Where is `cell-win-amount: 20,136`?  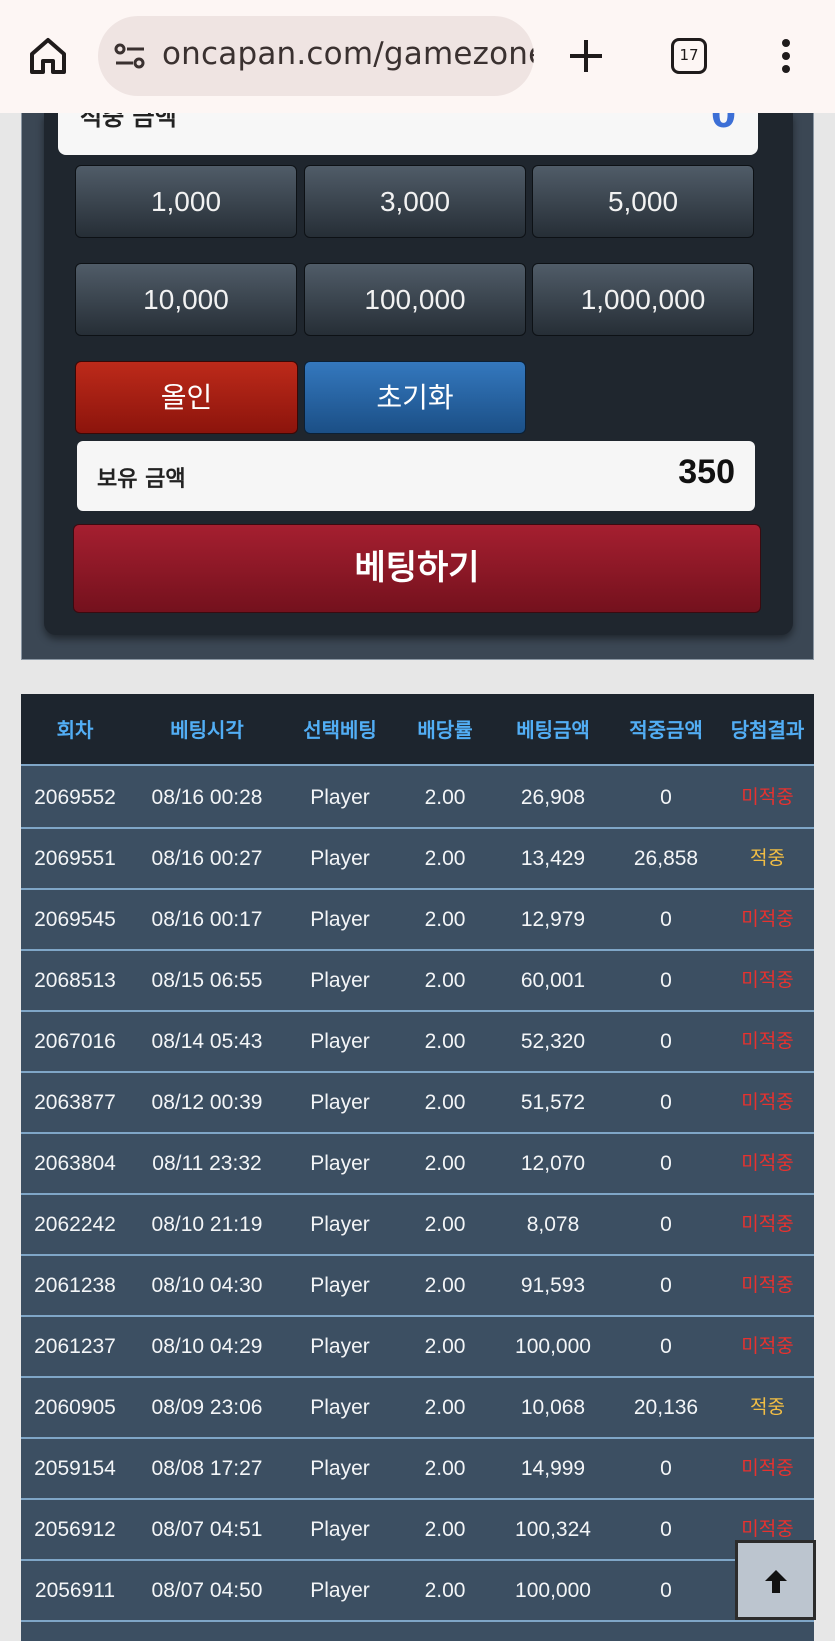
cell-win-amount: 20,136 is located at coordinates (666, 1407).